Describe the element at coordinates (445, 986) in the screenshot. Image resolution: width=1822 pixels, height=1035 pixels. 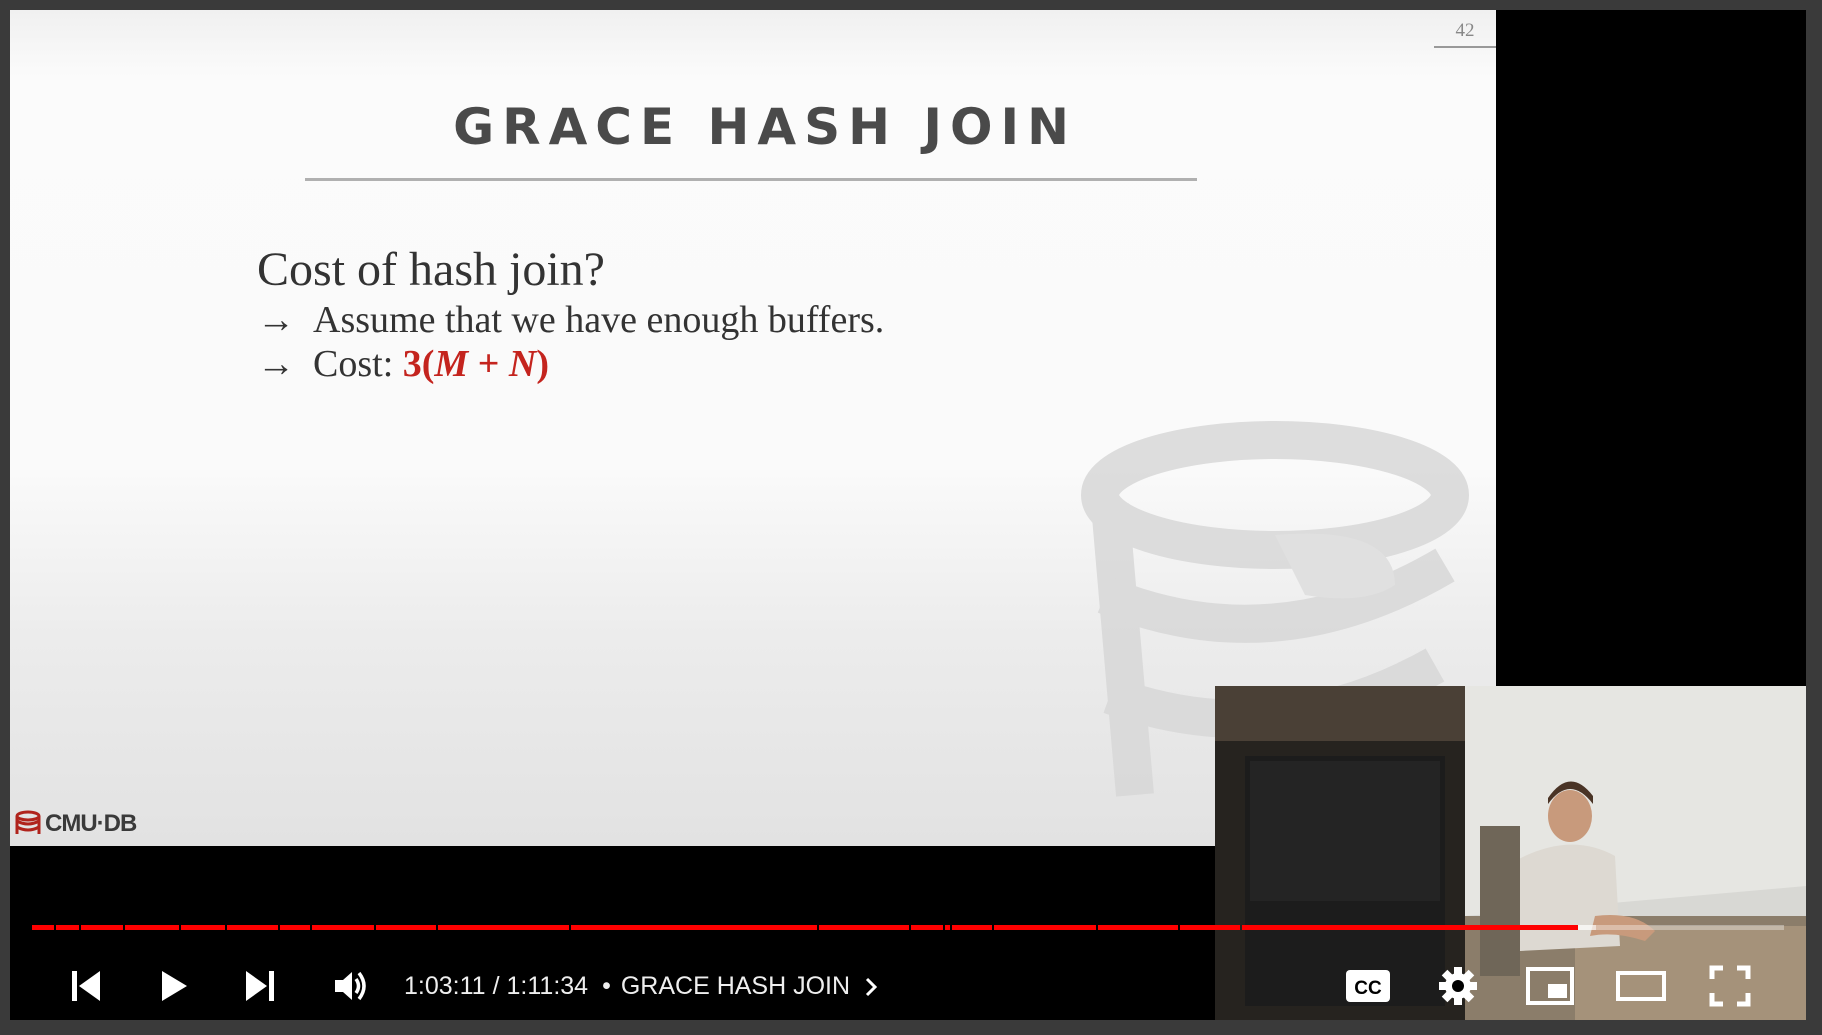
I see `current-time: 1:03:11` at that location.